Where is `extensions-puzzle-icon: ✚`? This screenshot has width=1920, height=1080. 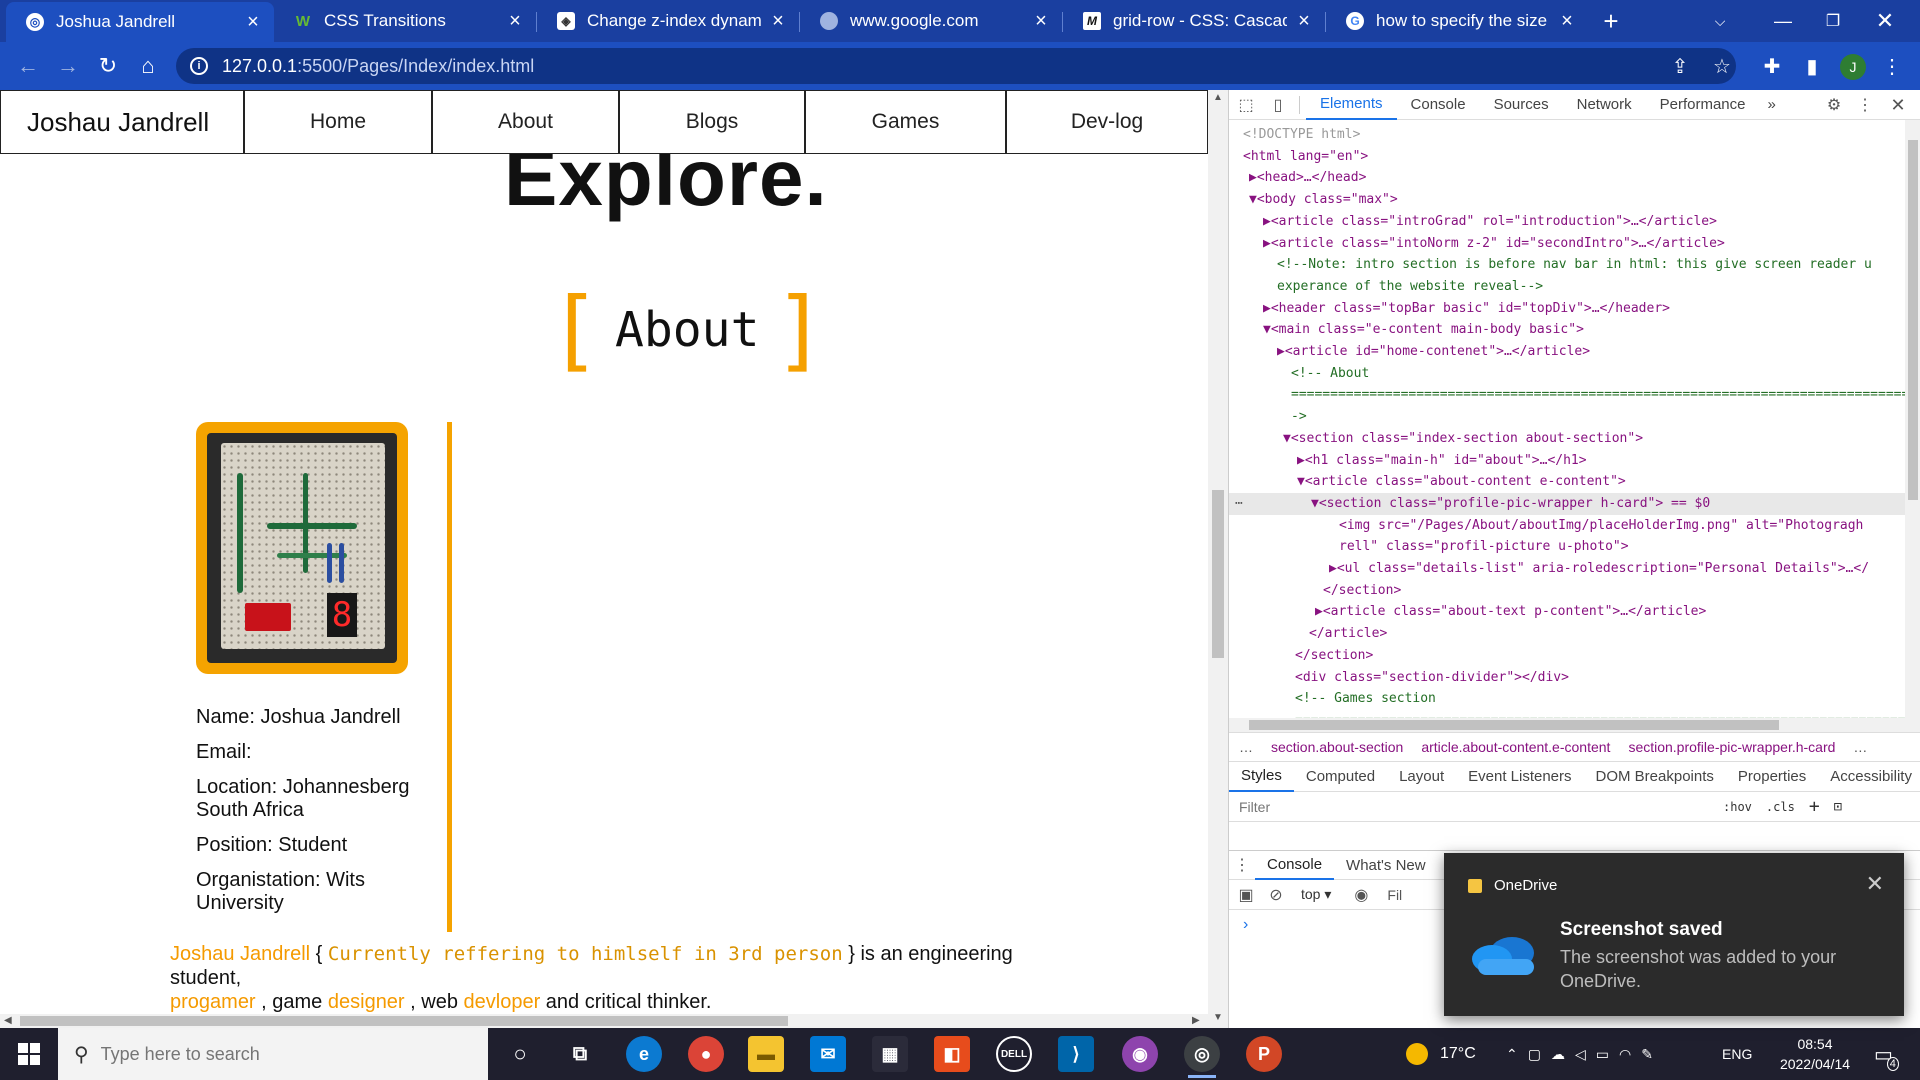 extensions-puzzle-icon: ✚ is located at coordinates (1772, 66).